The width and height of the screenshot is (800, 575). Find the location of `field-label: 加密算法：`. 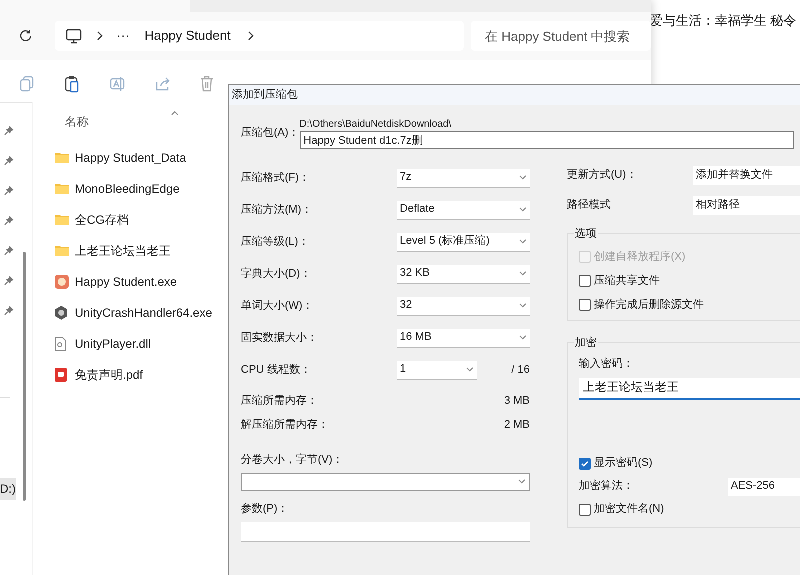

field-label: 加密算法： is located at coordinates (607, 486).